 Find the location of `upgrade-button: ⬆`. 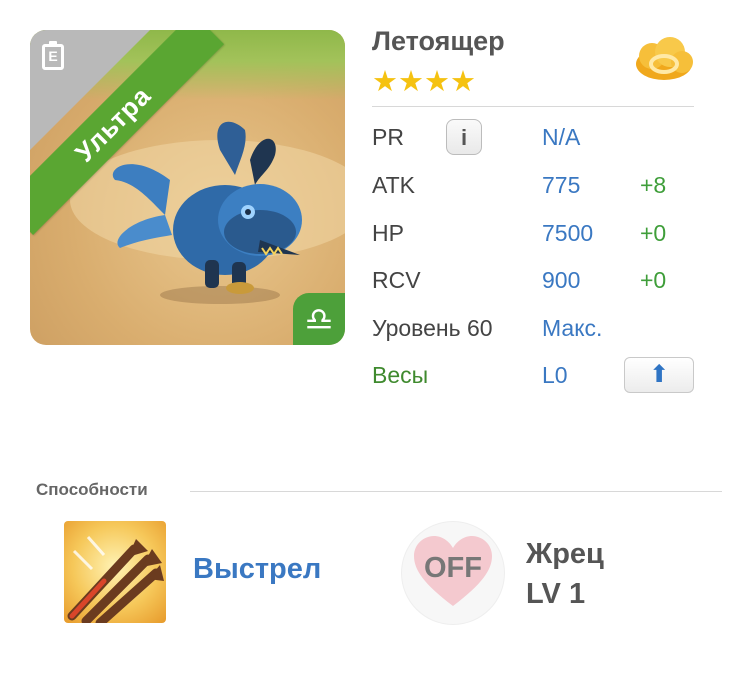

upgrade-button: ⬆ is located at coordinates (659, 375).